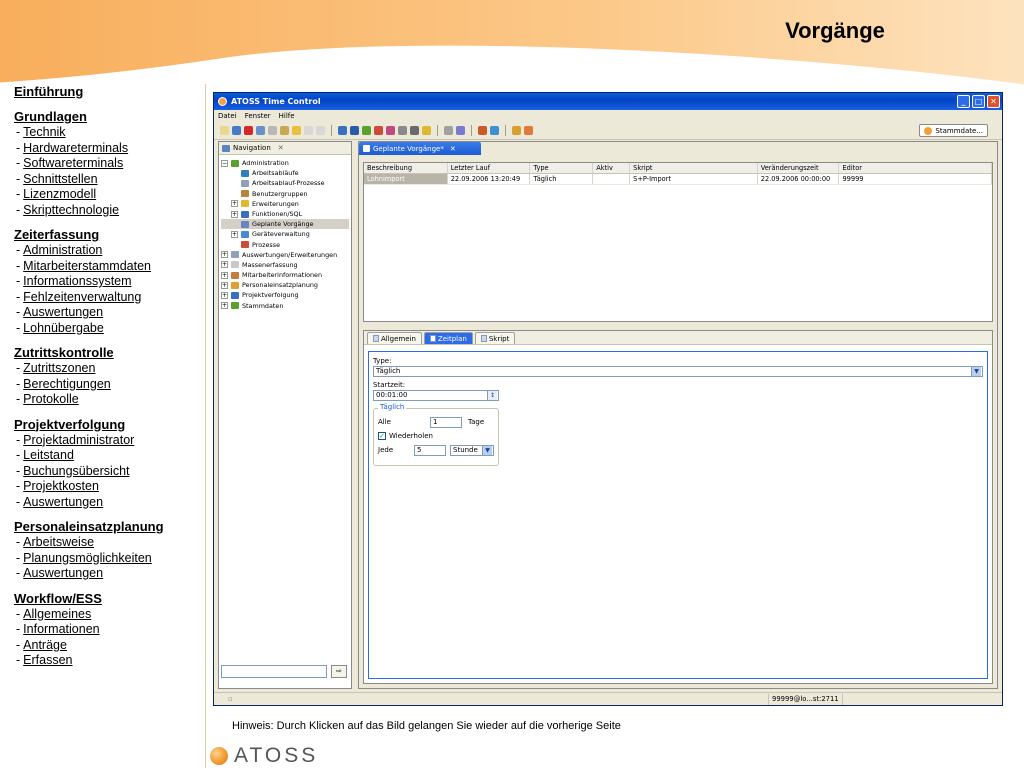  What do you see at coordinates (260, 130) in the screenshot?
I see `print-icon` at bounding box center [260, 130].